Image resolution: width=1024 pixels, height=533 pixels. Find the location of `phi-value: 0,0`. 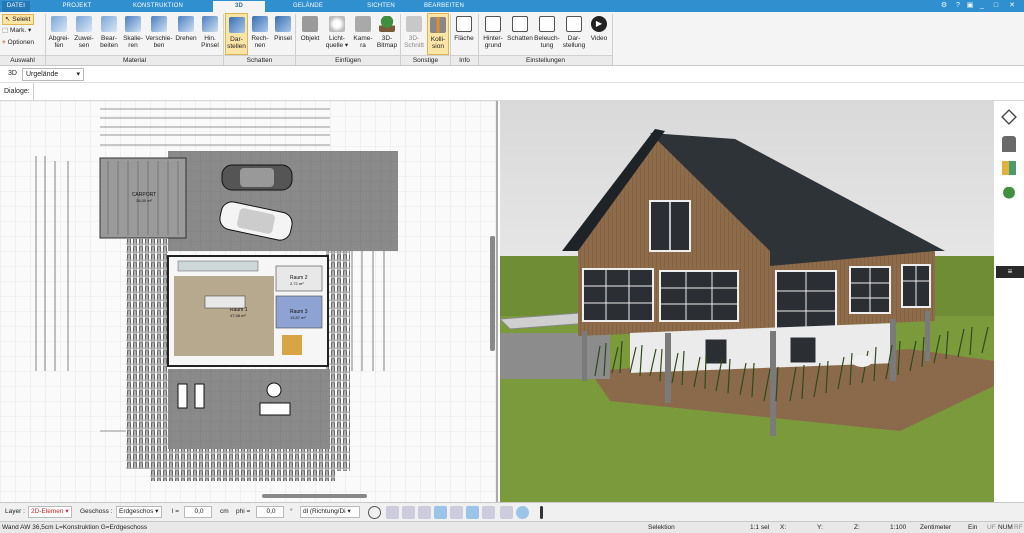

phi-value: 0,0 is located at coordinates (271, 511).